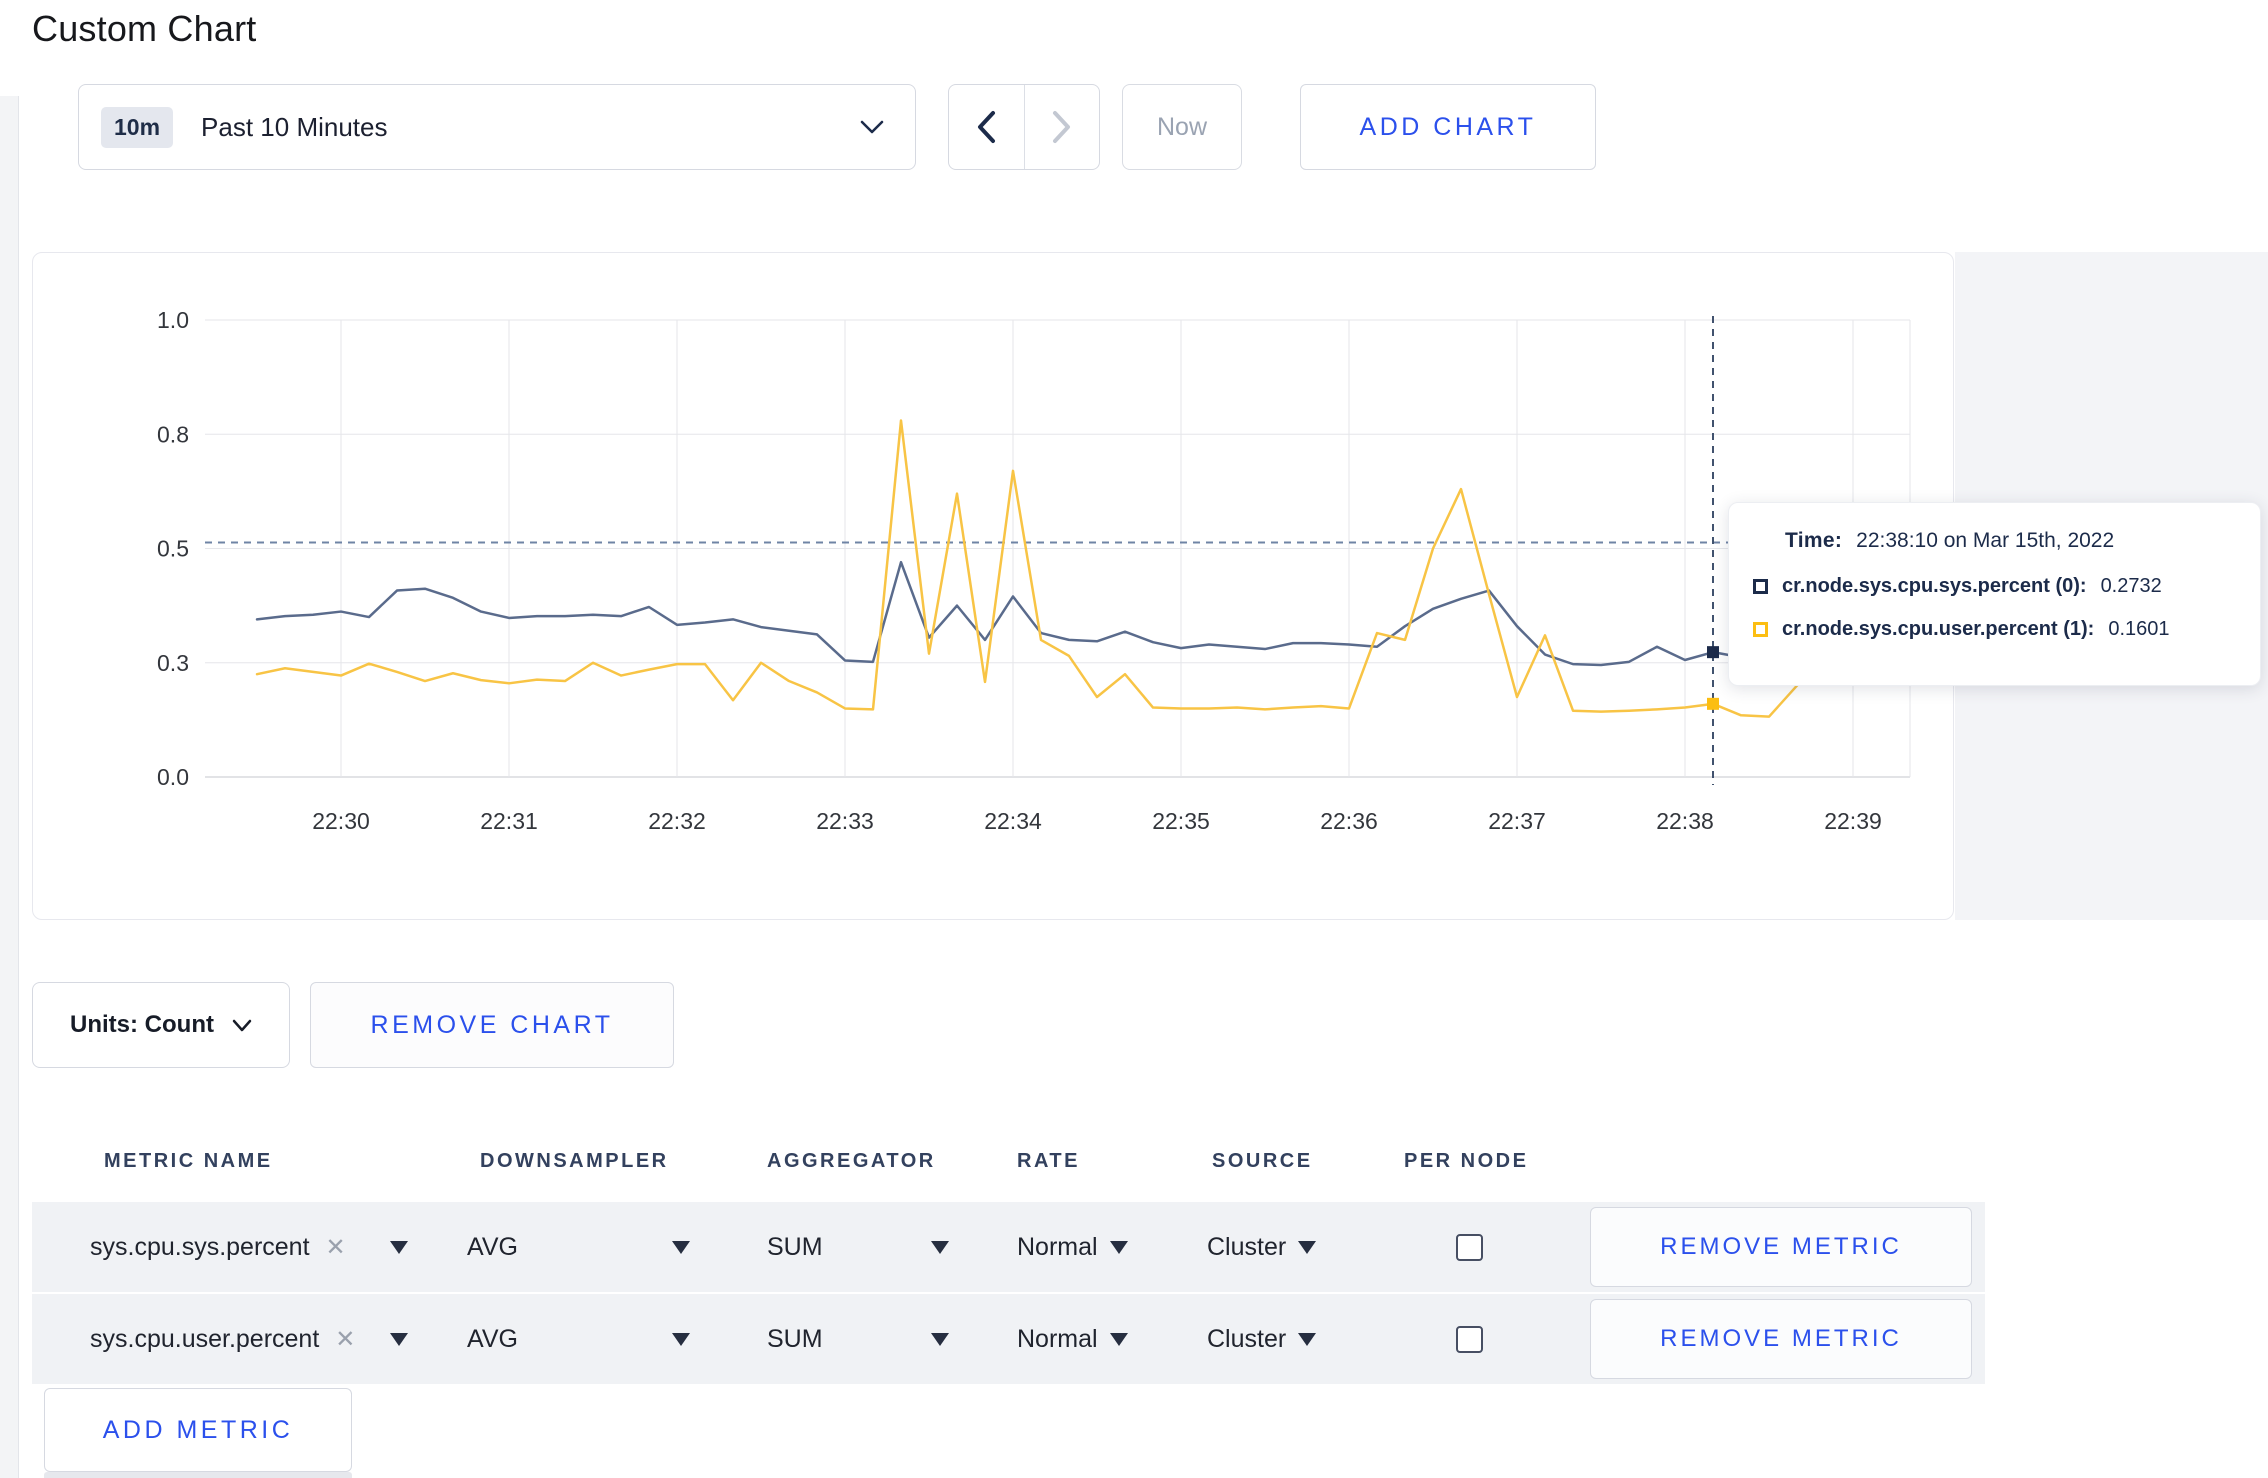 The width and height of the screenshot is (2268, 1478). I want to click on time-range-select: 10m Past 10 Minutes, so click(497, 127).